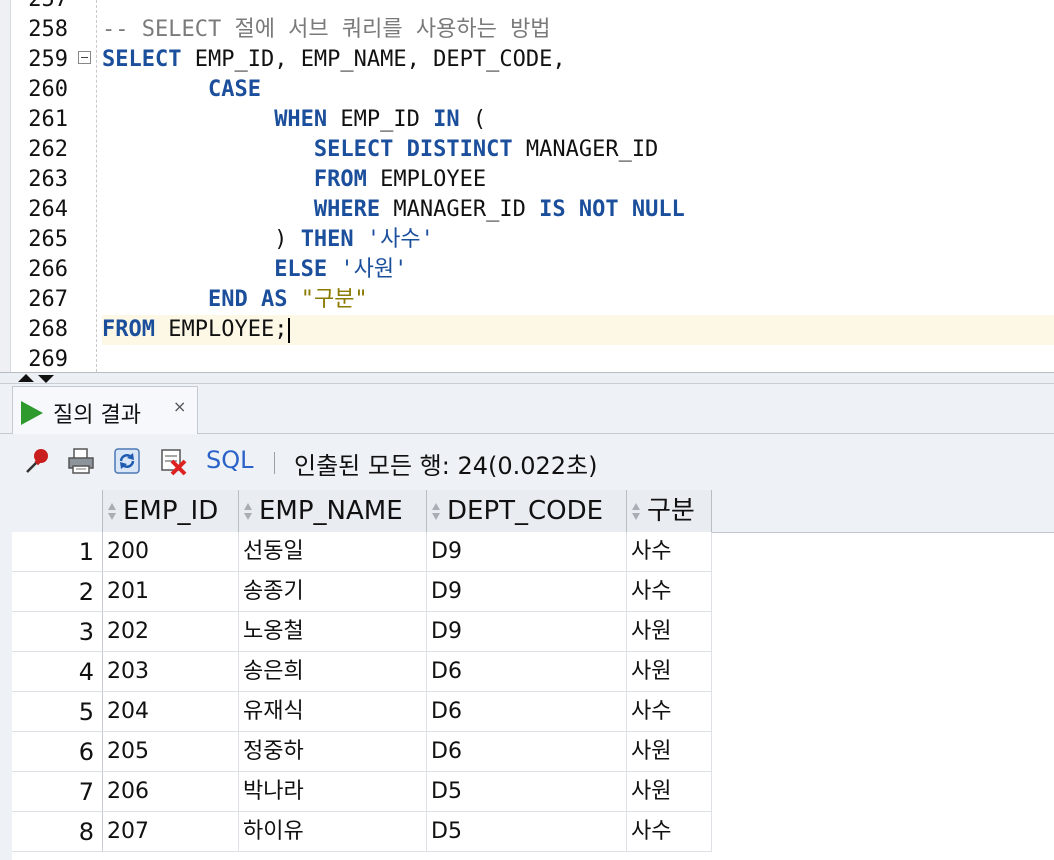  What do you see at coordinates (127, 461) in the screenshot?
I see `refresh-icon` at bounding box center [127, 461].